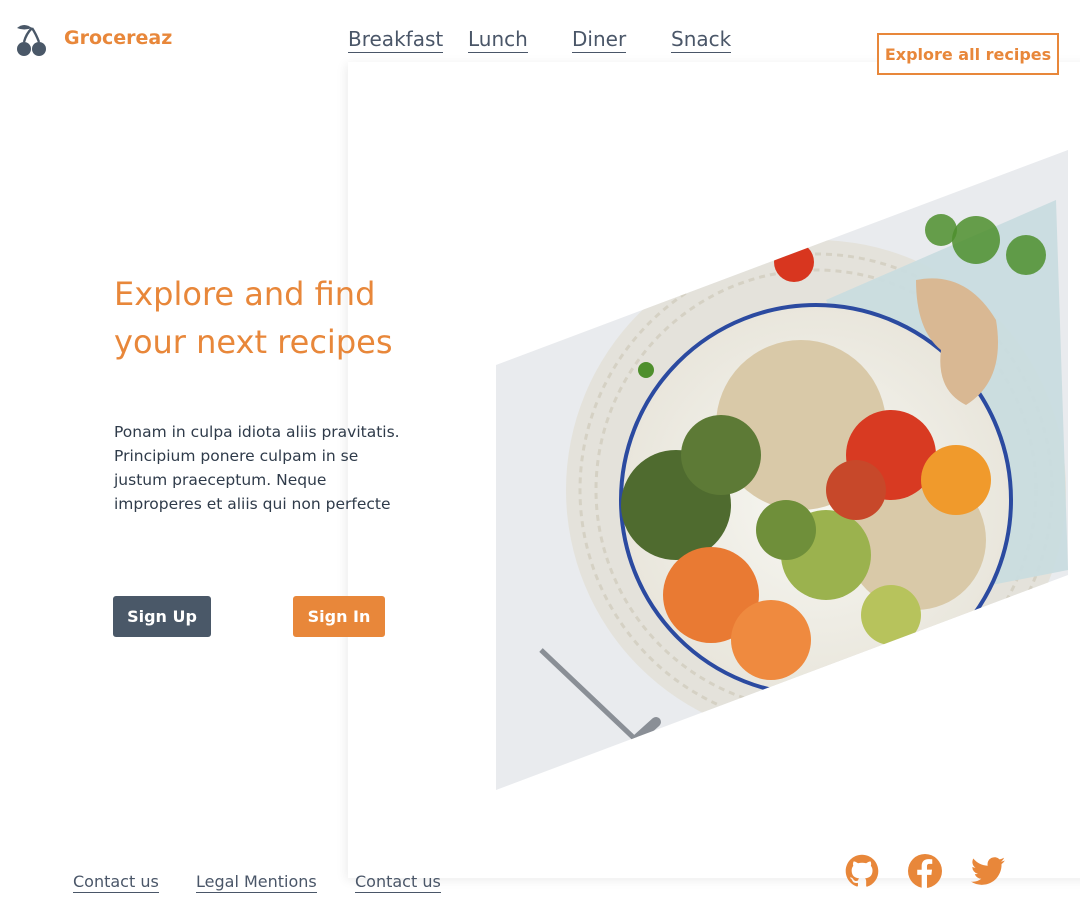 The width and height of the screenshot is (1080, 924). Describe the element at coordinates (398, 882) in the screenshot. I see `footer-contact-link-2: Contact us` at that location.